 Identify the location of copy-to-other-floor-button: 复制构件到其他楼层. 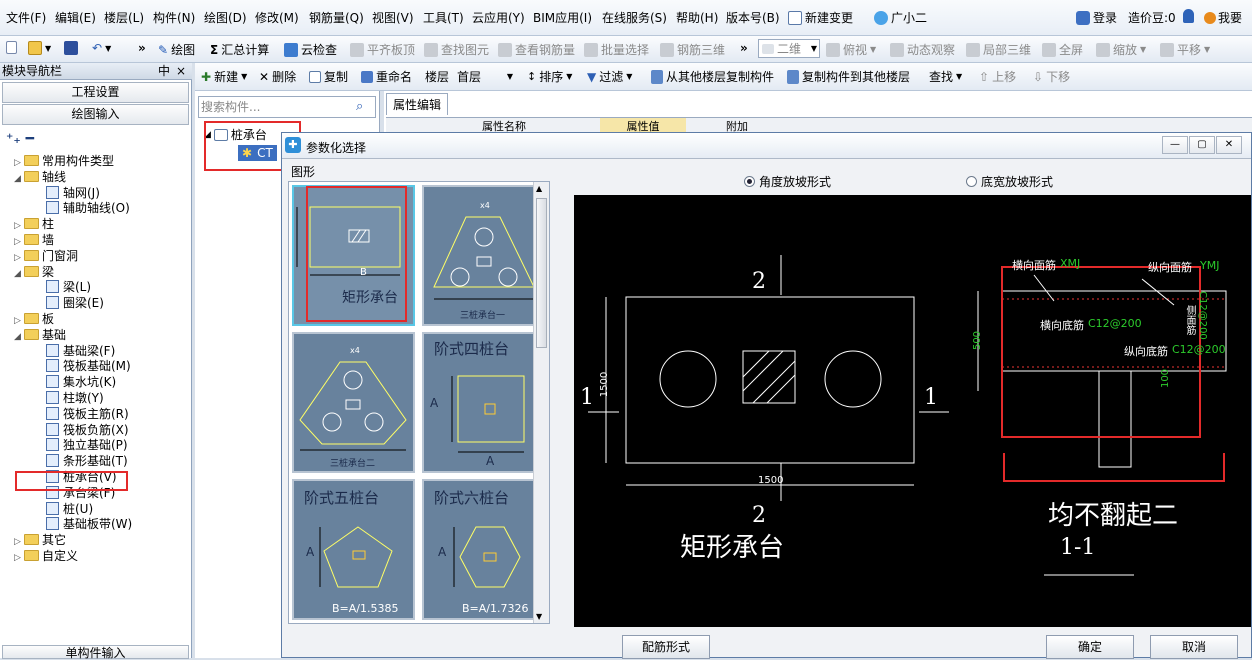
(848, 76).